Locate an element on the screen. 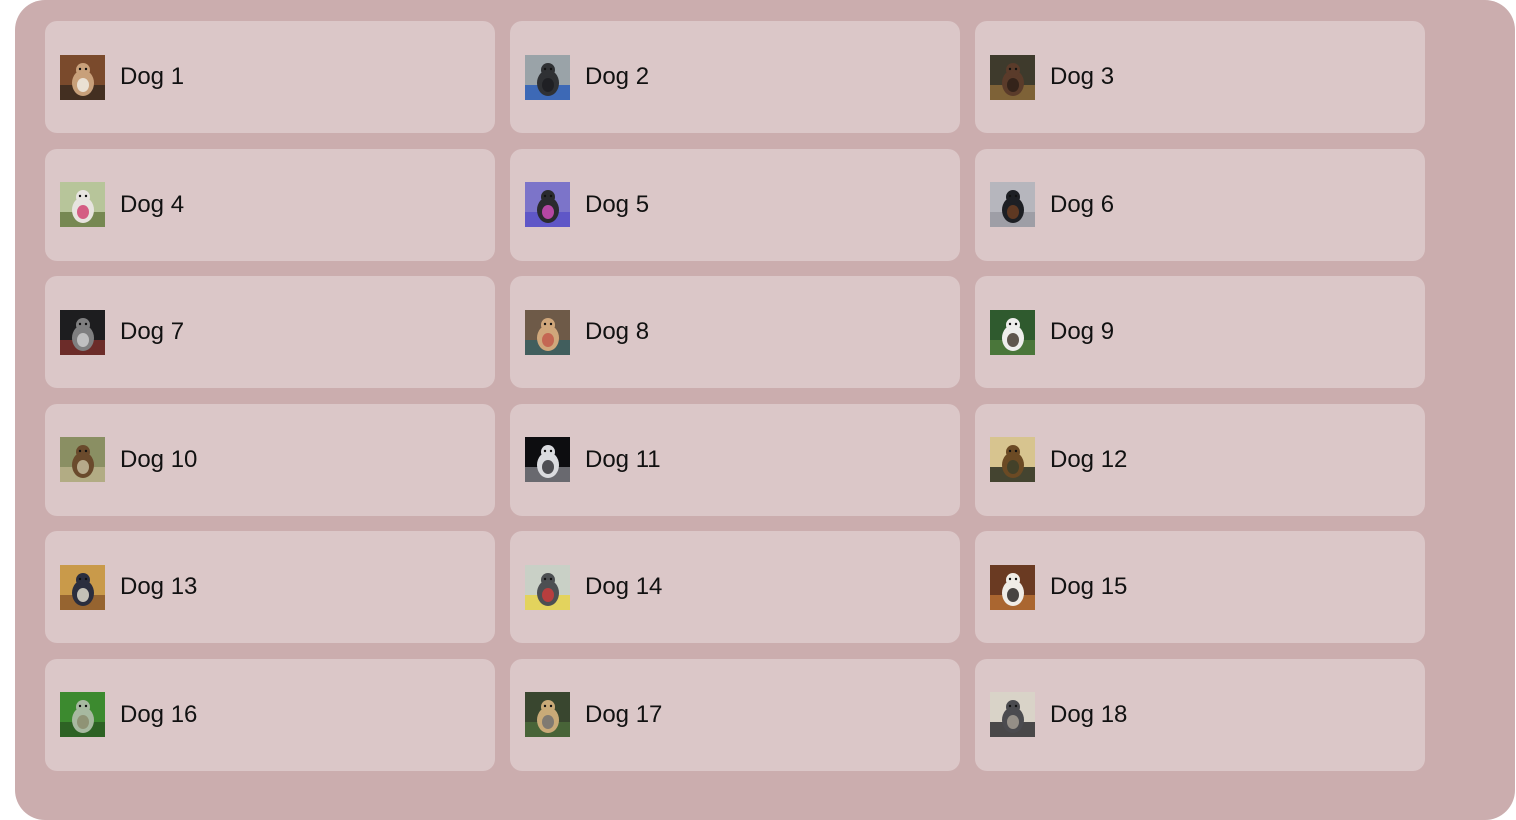 Image resolution: width=1516 pixels, height=820 pixels. dog-card: Dog 3 is located at coordinates (1200, 77).